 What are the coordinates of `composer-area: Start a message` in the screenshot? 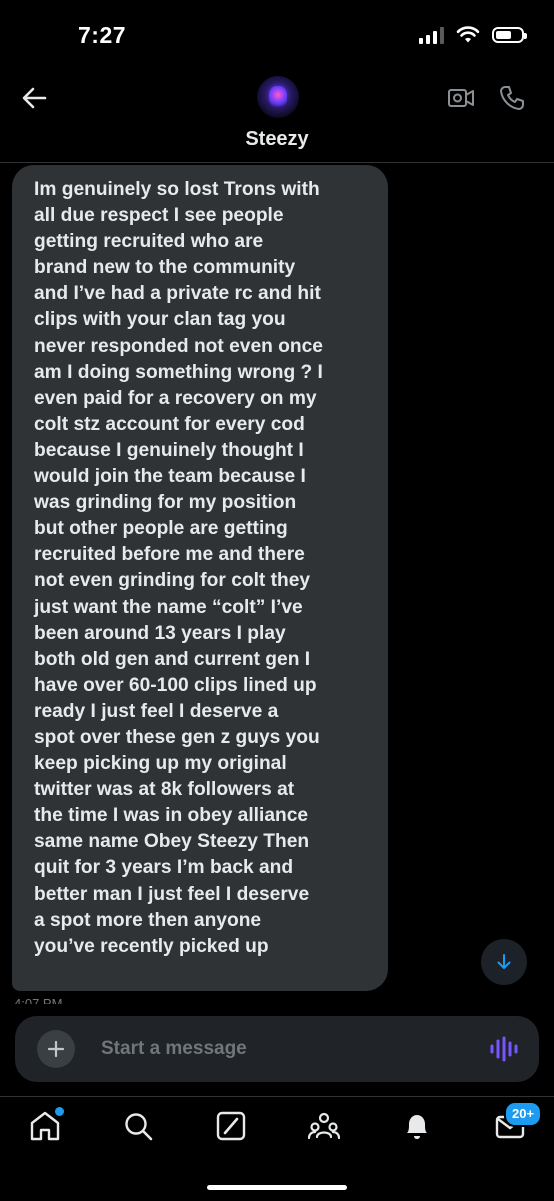 It's located at (277, 1050).